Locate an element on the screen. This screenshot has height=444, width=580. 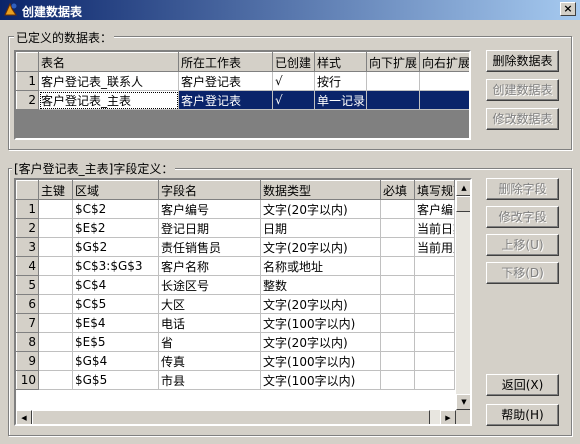
field-row: 10 $G$5 市县 文字(100字以内) is located at coordinates (235, 380).